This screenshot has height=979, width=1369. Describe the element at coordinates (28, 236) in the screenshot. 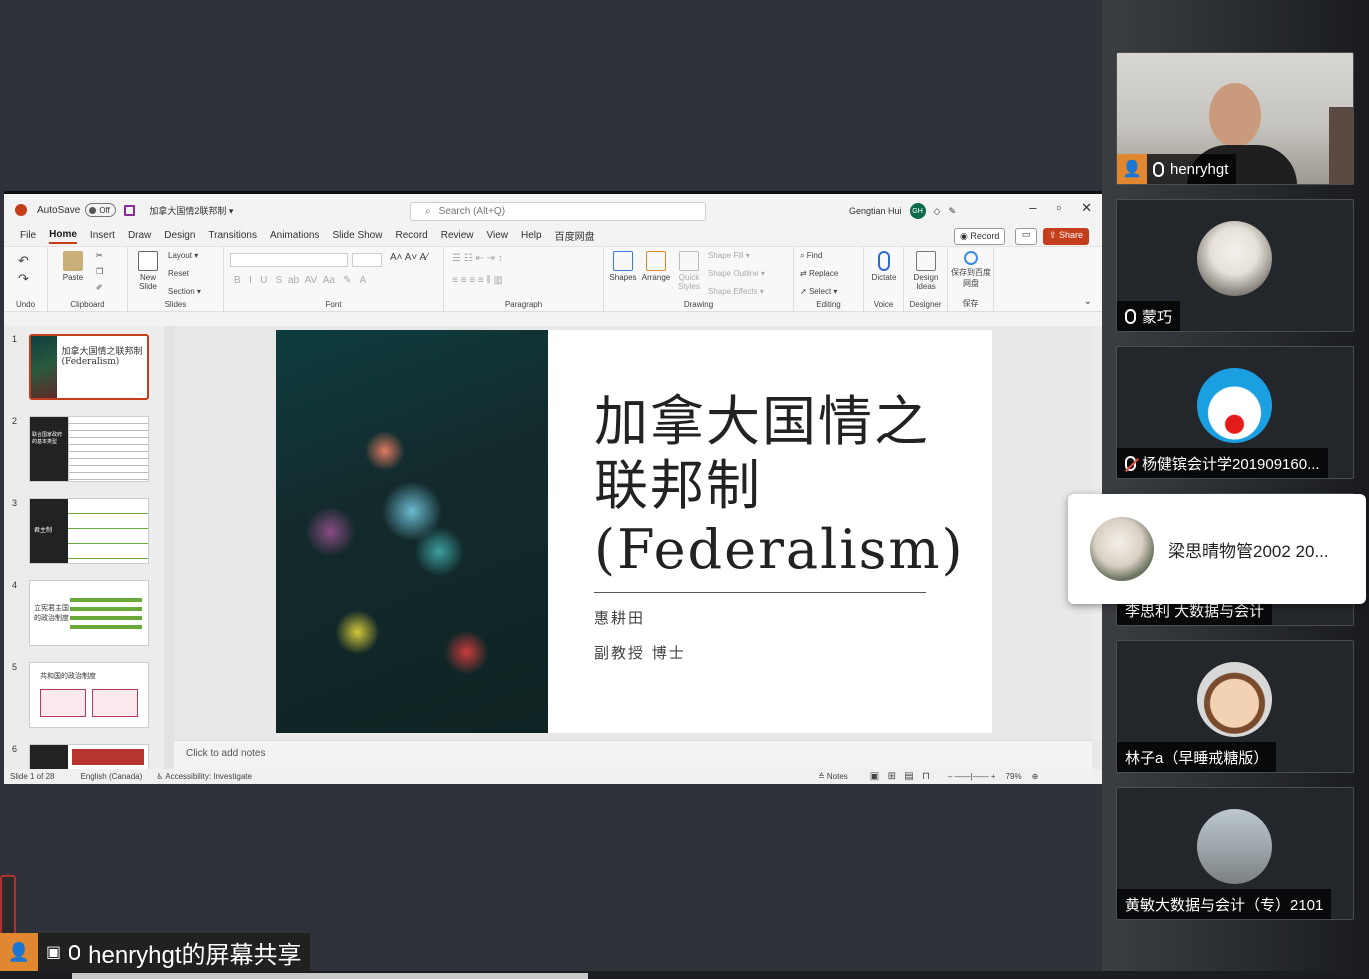

I see `tab-file: File` at that location.